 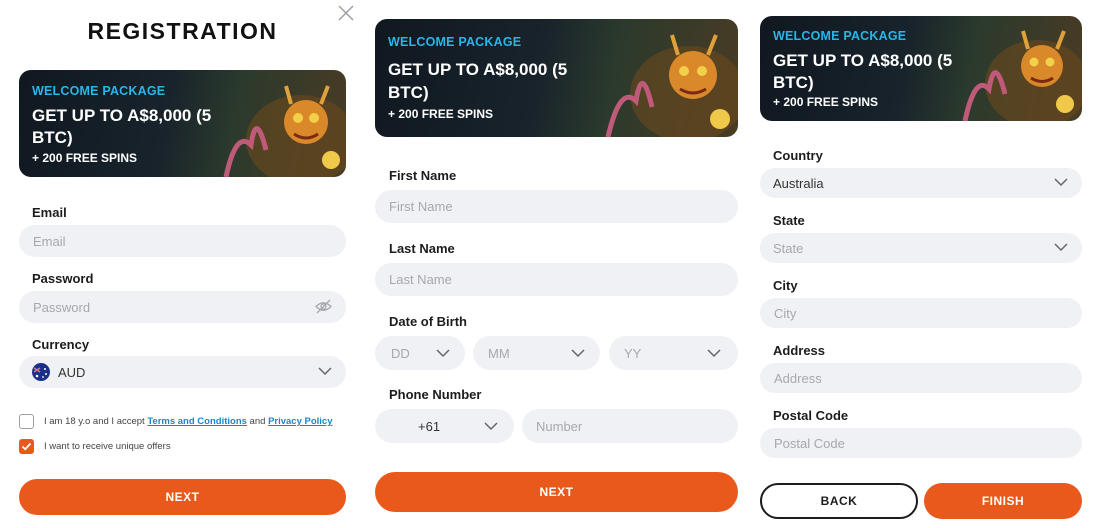 What do you see at coordinates (799, 350) in the screenshot?
I see `address-label: Address` at bounding box center [799, 350].